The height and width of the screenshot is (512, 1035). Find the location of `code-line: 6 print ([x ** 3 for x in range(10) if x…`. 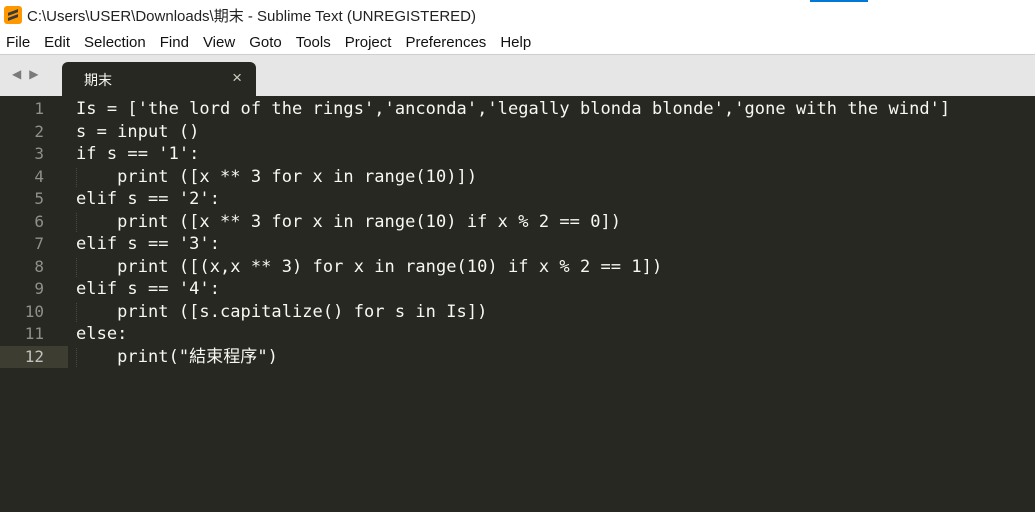

code-line: 6 print ([x ** 3 for x in range(10) if x… is located at coordinates (517, 222).